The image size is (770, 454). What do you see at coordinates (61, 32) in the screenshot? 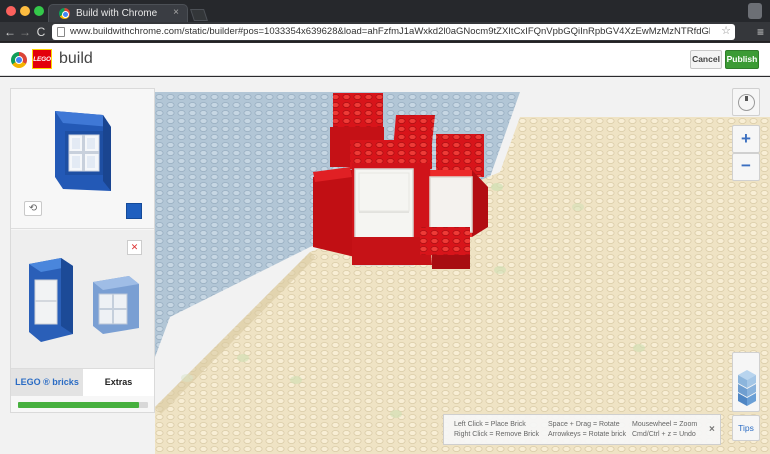
I see `page-icon` at bounding box center [61, 32].